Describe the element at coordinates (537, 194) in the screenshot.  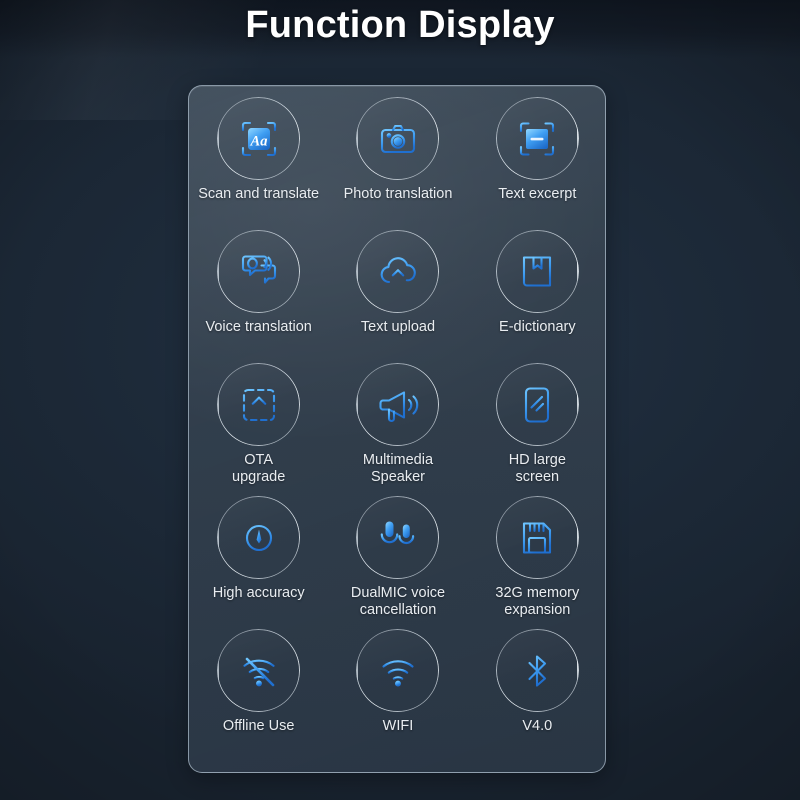
I see `function-item-label: Text excerpt` at that location.